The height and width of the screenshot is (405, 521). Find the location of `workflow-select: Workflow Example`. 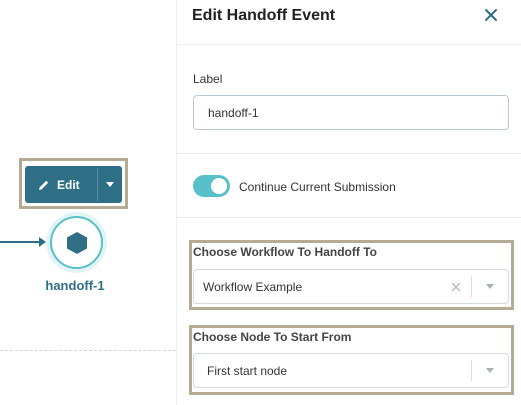

workflow-select: Workflow Example is located at coordinates (351, 286).